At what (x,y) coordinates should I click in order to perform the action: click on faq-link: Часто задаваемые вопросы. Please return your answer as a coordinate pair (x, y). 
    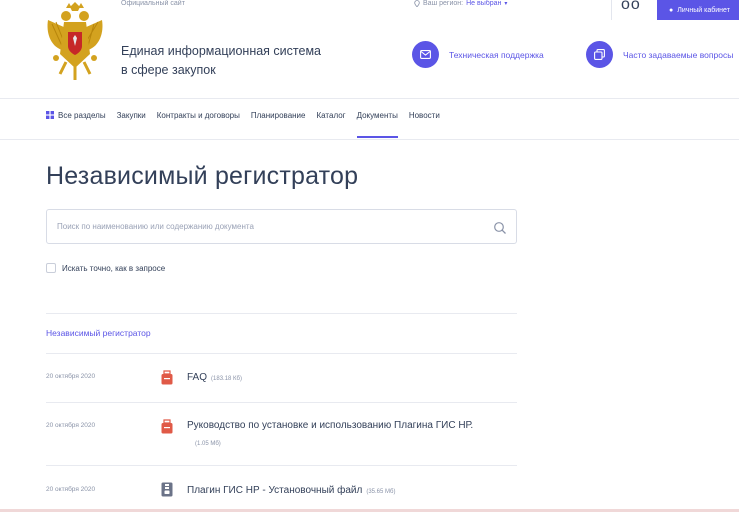
    Looking at the image, I should click on (659, 54).